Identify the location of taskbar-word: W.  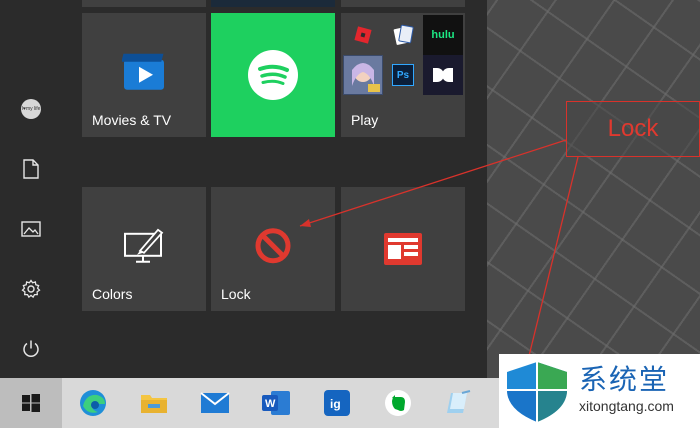
(276, 403).